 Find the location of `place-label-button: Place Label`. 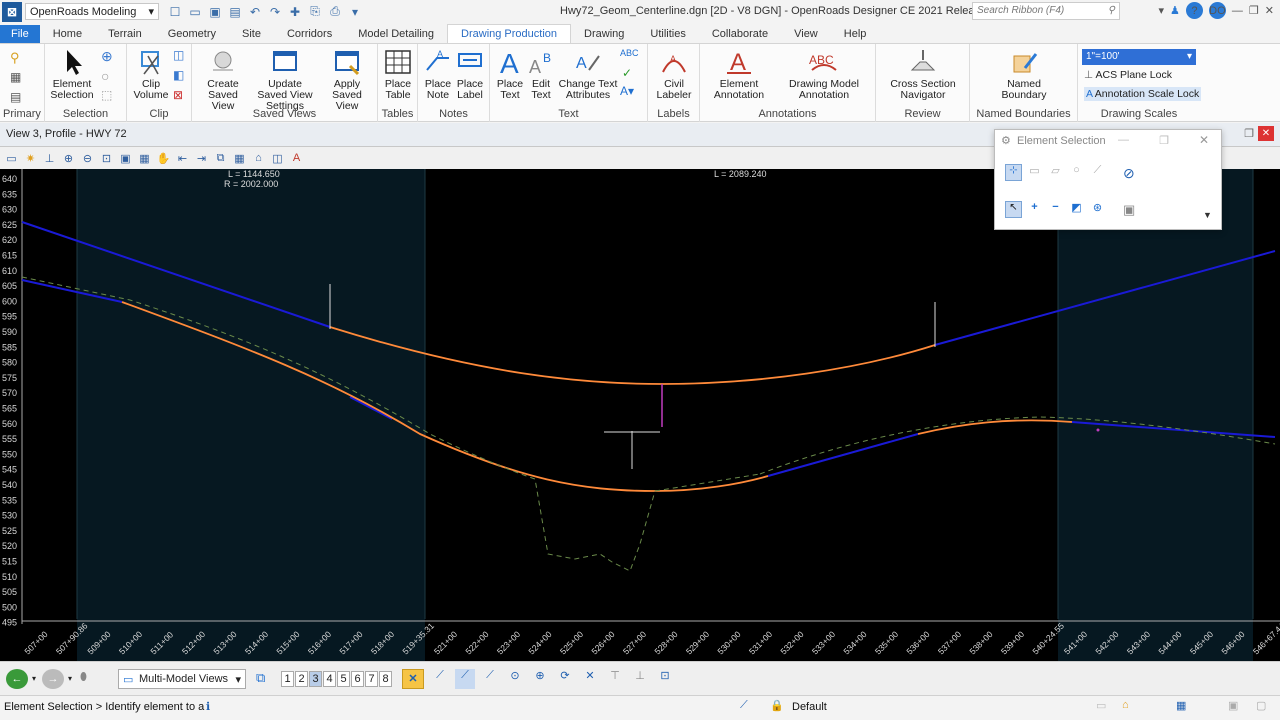

place-label-button: Place Label is located at coordinates (470, 74).